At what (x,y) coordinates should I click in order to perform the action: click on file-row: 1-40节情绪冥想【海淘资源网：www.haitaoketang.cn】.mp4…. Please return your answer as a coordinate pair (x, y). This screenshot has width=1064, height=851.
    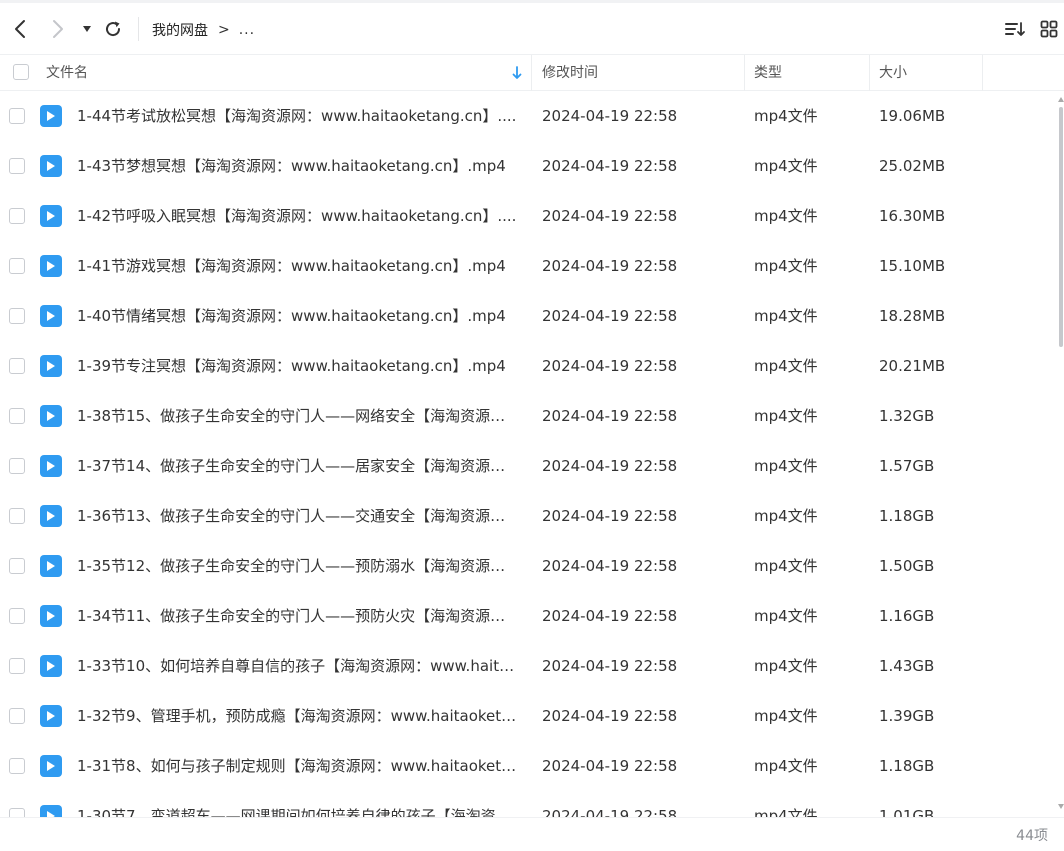
    Looking at the image, I should click on (529, 316).